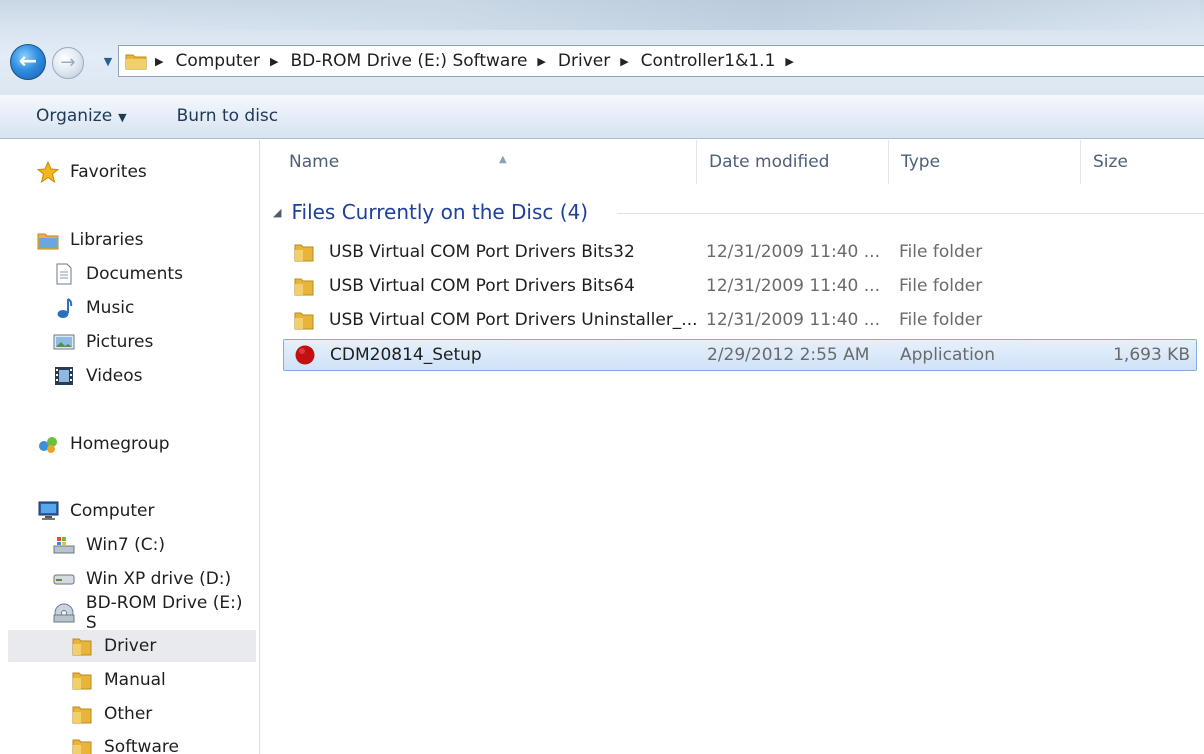 The height and width of the screenshot is (754, 1204). What do you see at coordinates (64, 376) in the screenshot?
I see `film-icon` at bounding box center [64, 376].